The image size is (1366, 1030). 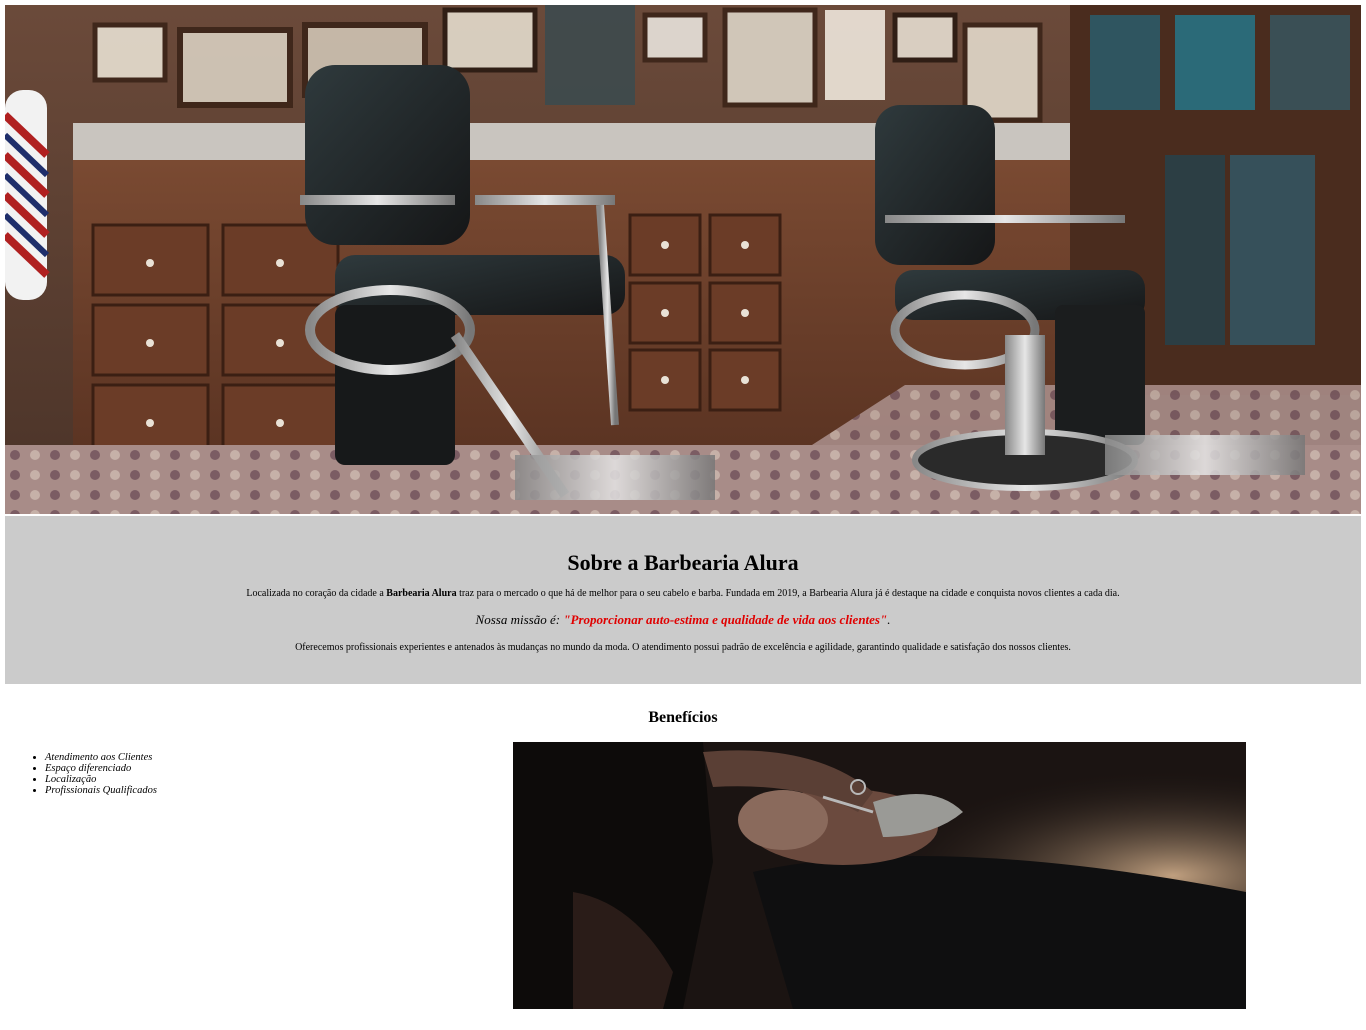 What do you see at coordinates (421, 593) in the screenshot?
I see `about-brand-name: Barbearia Alura` at bounding box center [421, 593].